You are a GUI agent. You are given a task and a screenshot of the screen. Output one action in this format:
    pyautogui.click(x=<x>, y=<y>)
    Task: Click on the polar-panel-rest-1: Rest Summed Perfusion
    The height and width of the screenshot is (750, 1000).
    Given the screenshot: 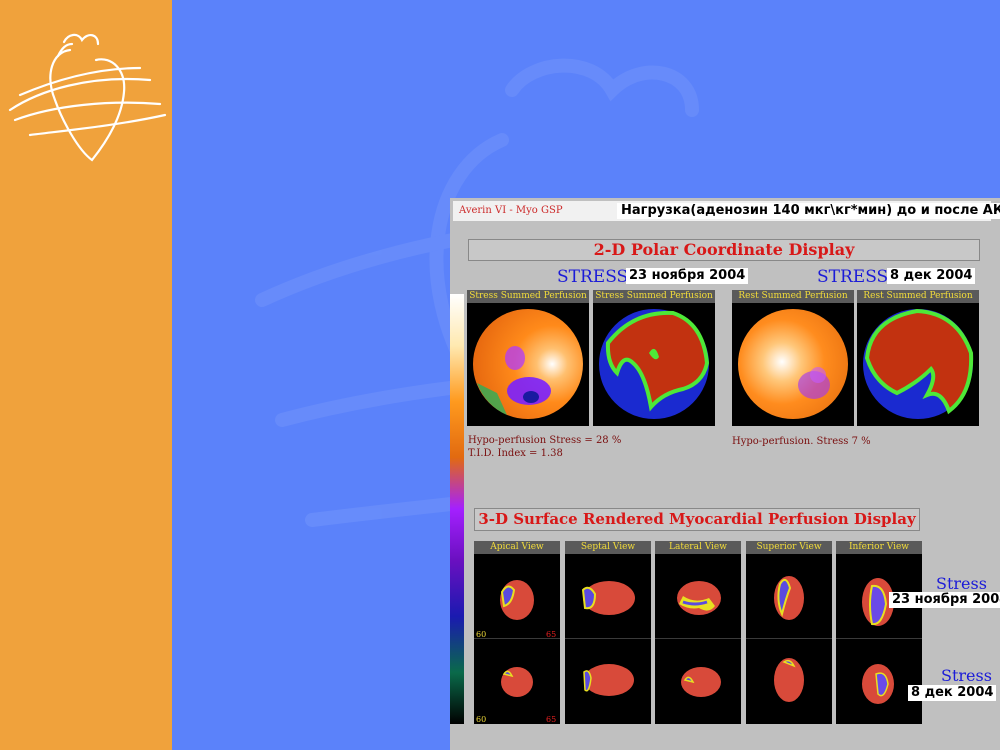 What is the action you would take?
    pyautogui.click(x=793, y=358)
    